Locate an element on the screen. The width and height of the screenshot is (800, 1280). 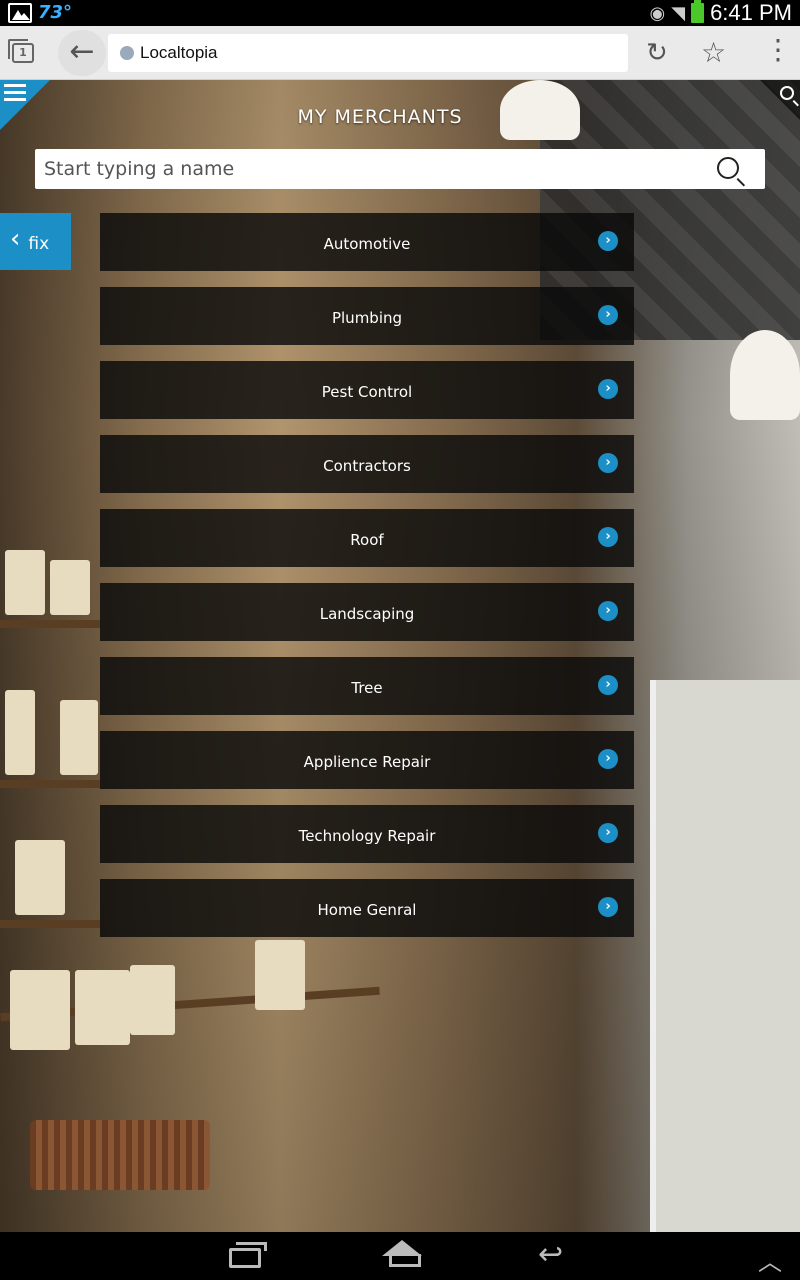
status-left: 73° is located at coordinates (40, 12).